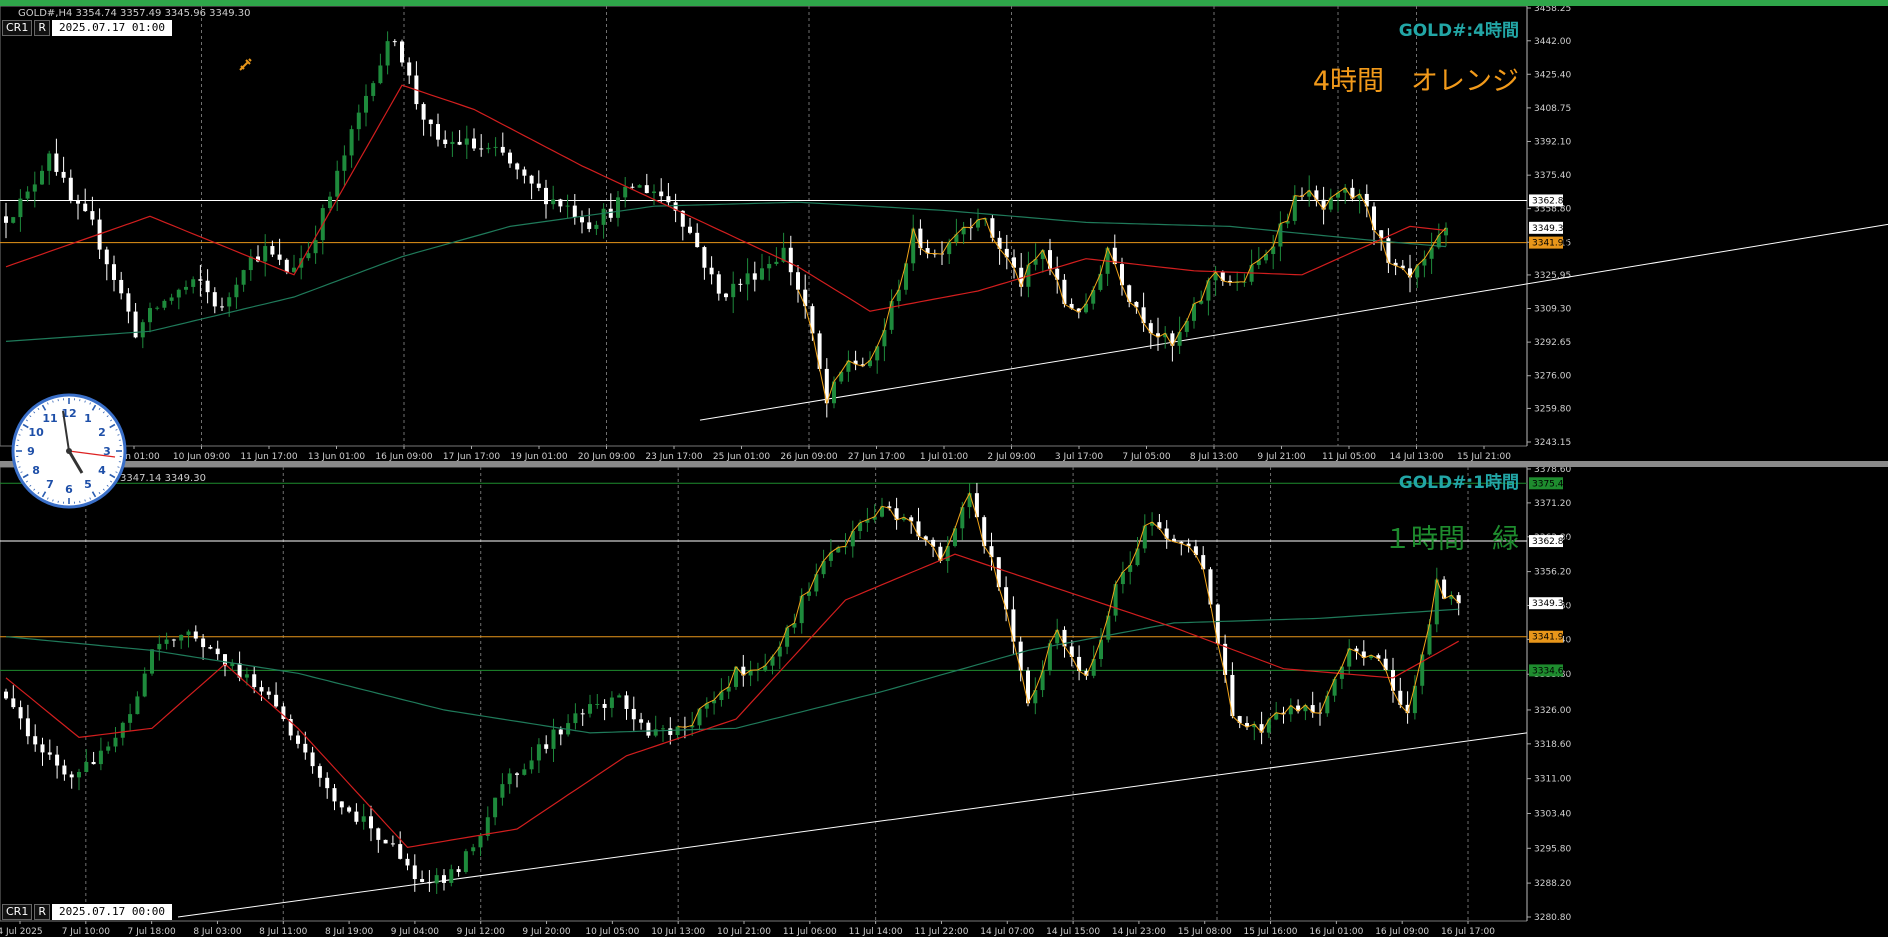 This screenshot has height=937, width=1888. I want to click on time-label: 8 Jul 13:00, so click(1214, 456).